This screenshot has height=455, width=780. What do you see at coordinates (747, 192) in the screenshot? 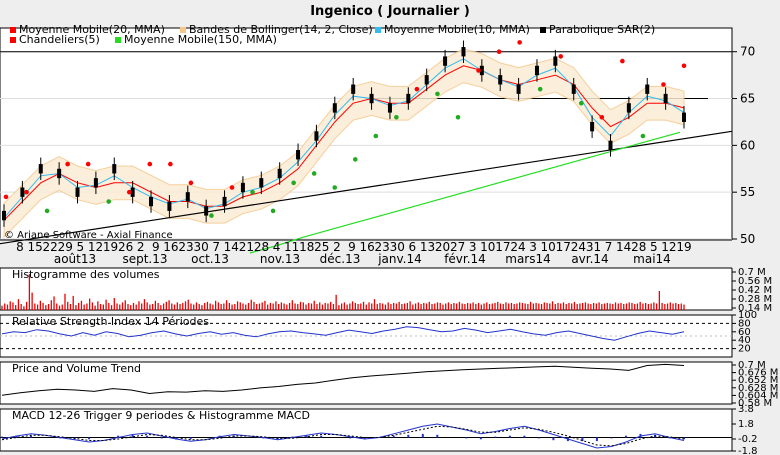
I see `y-tick-label: 55` at bounding box center [747, 192].